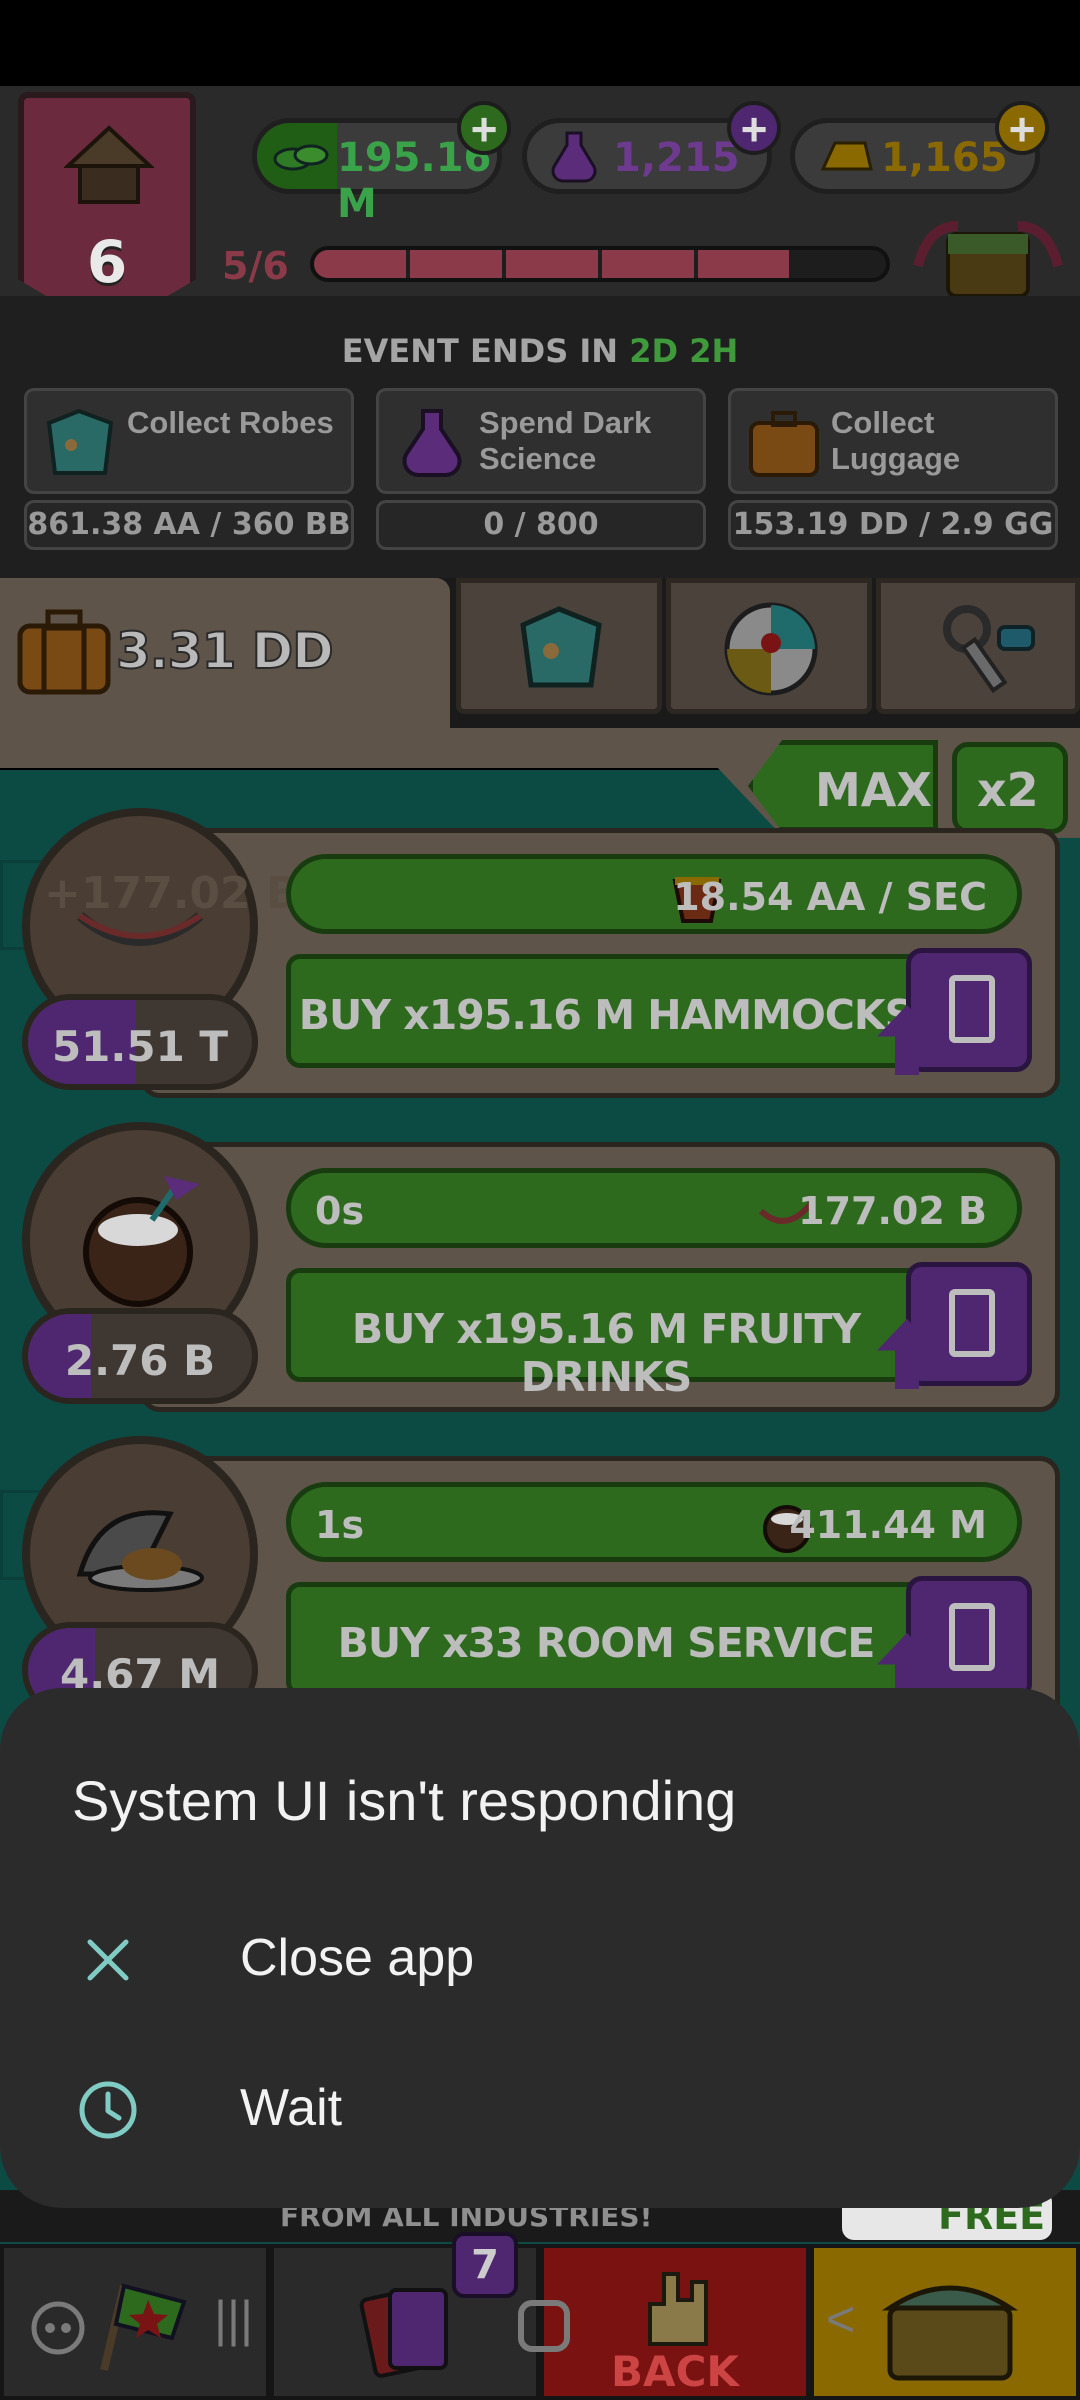  What do you see at coordinates (544, 2326) in the screenshot?
I see `home-icon` at bounding box center [544, 2326].